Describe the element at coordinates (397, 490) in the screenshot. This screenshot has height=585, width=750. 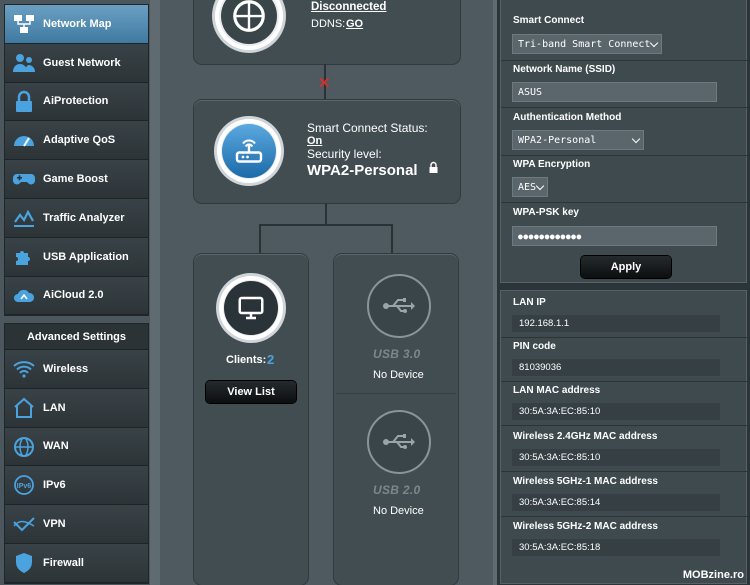
I see `usb2-title: USB 2.0` at that location.